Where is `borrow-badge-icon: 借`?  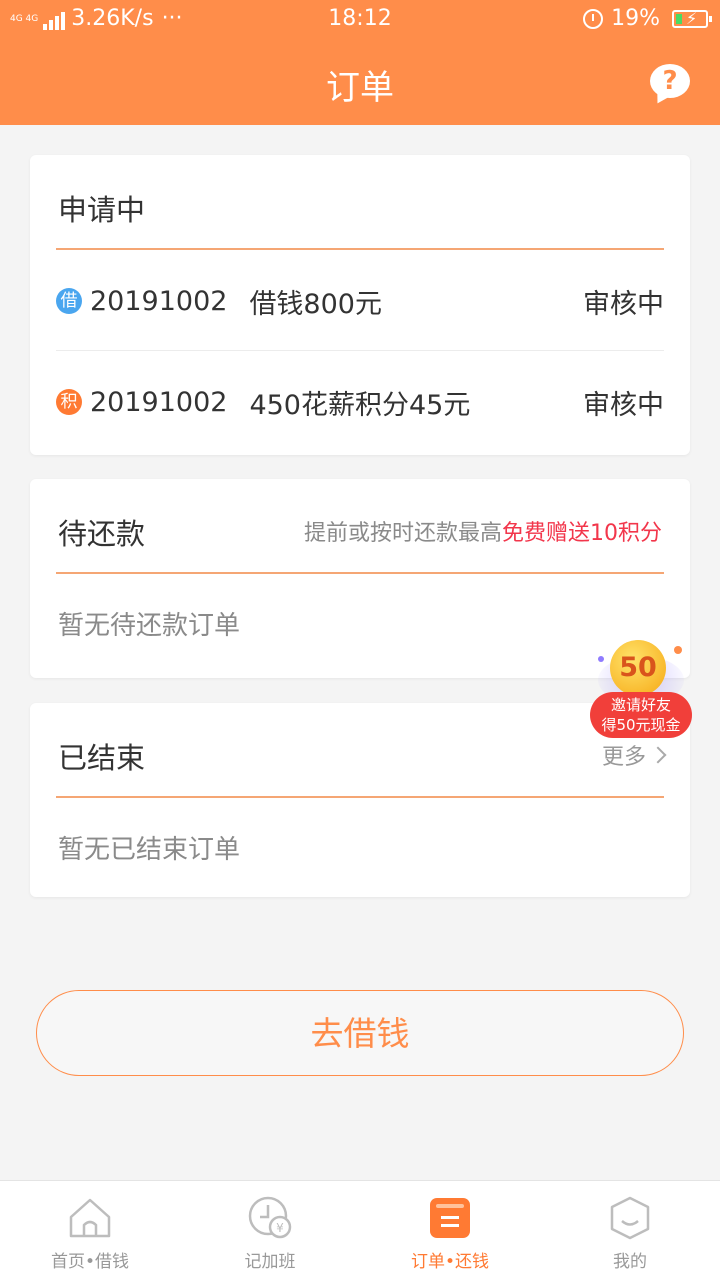
borrow-badge-icon: 借 is located at coordinates (69, 301).